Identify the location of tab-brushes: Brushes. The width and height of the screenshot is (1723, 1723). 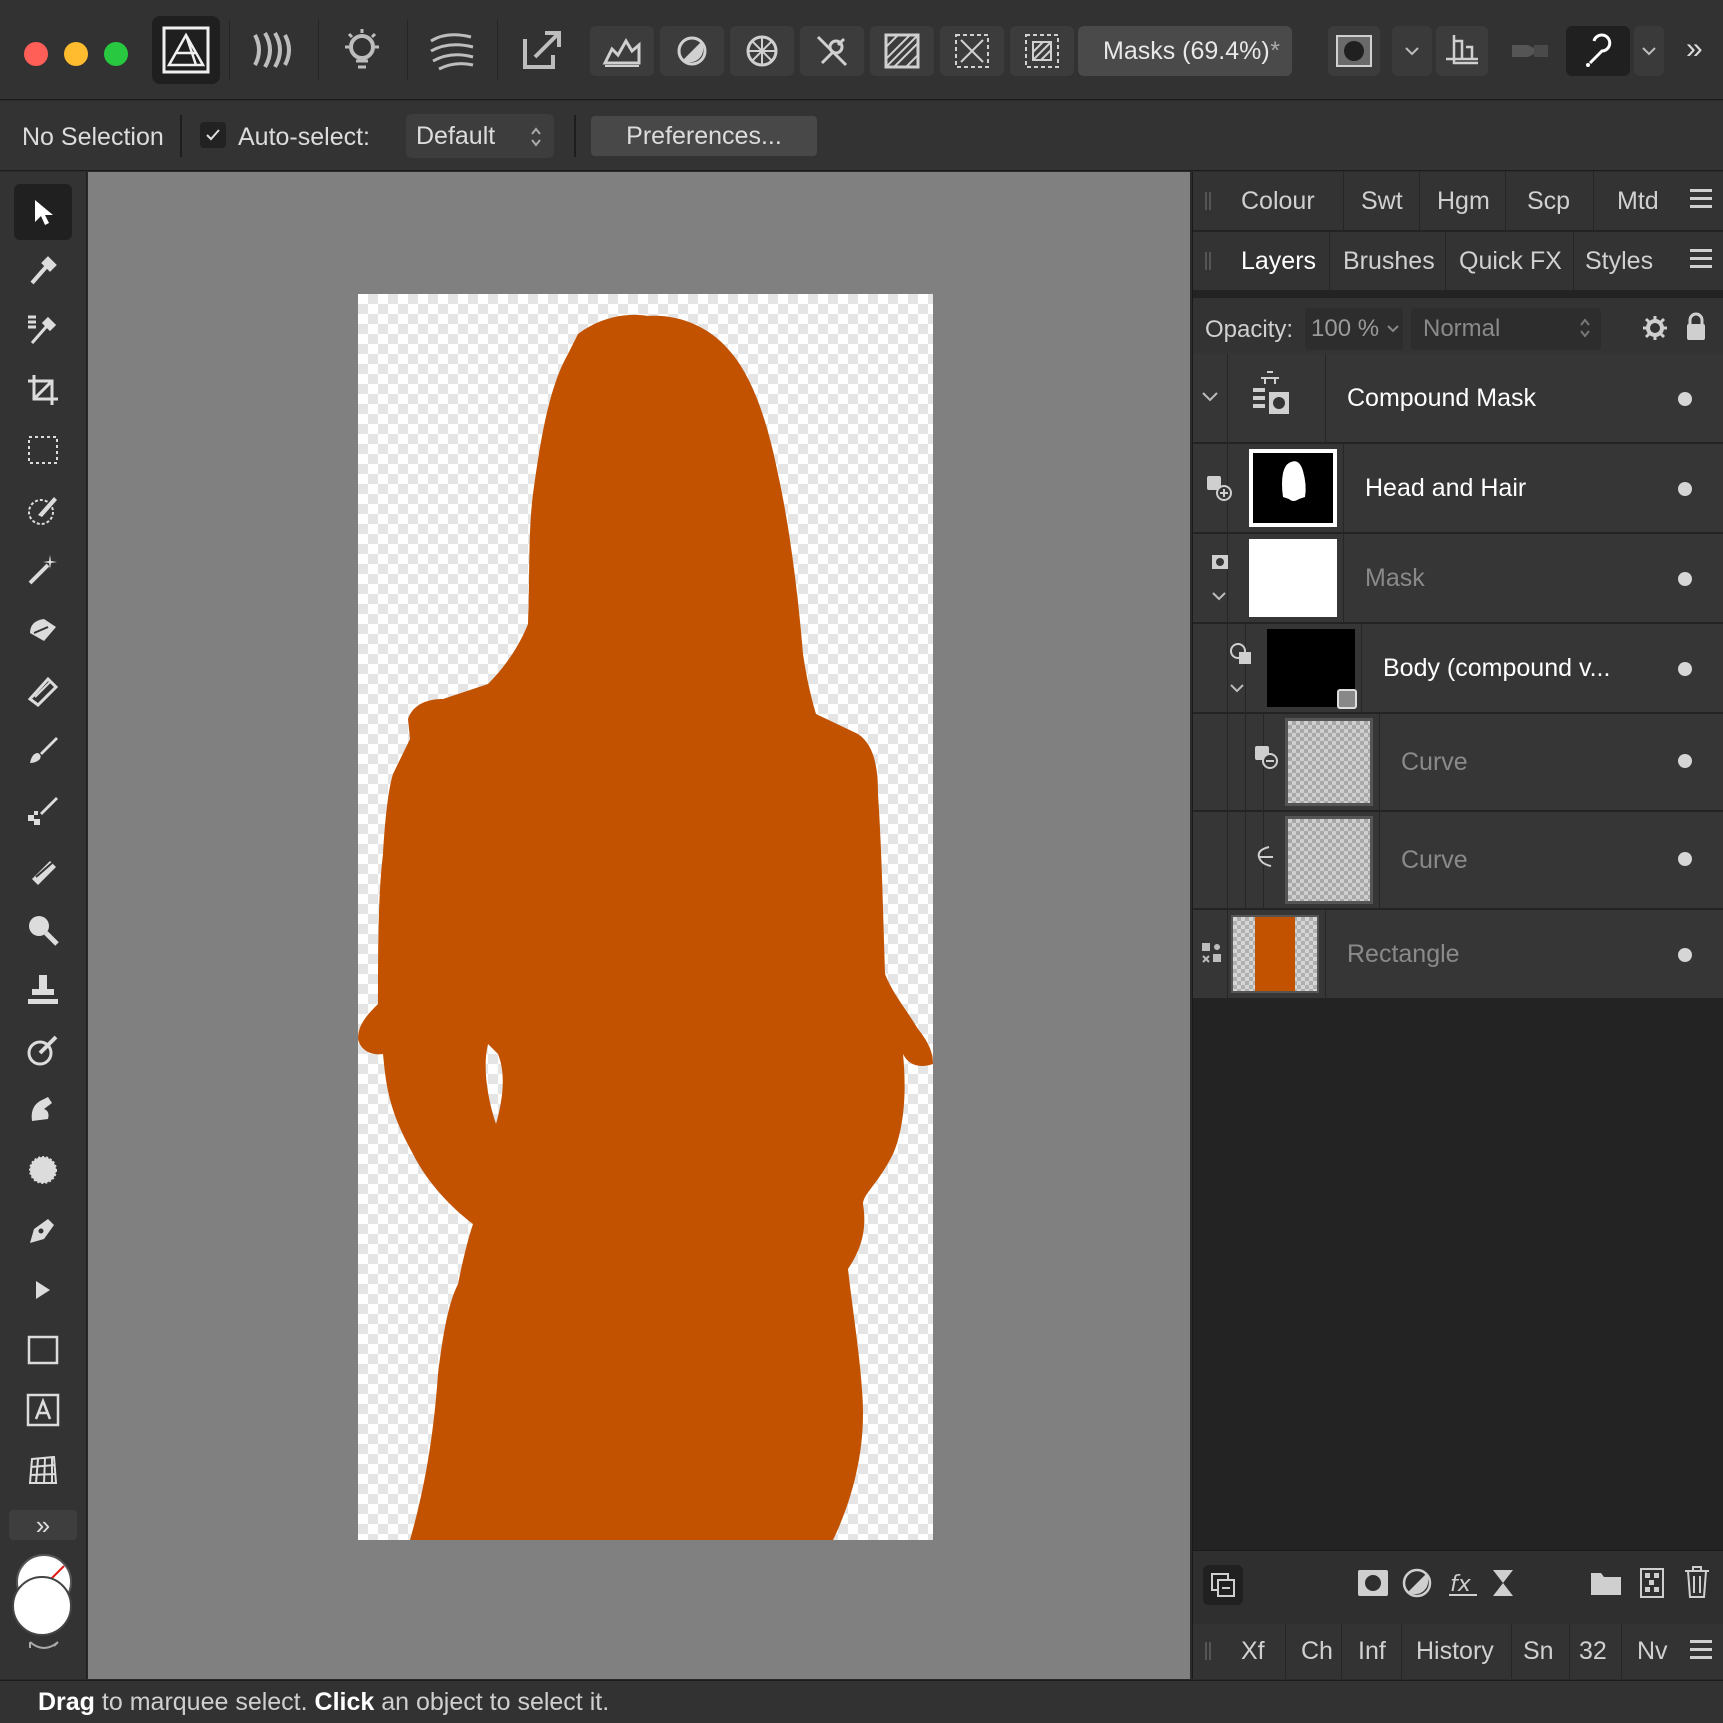
(1389, 261).